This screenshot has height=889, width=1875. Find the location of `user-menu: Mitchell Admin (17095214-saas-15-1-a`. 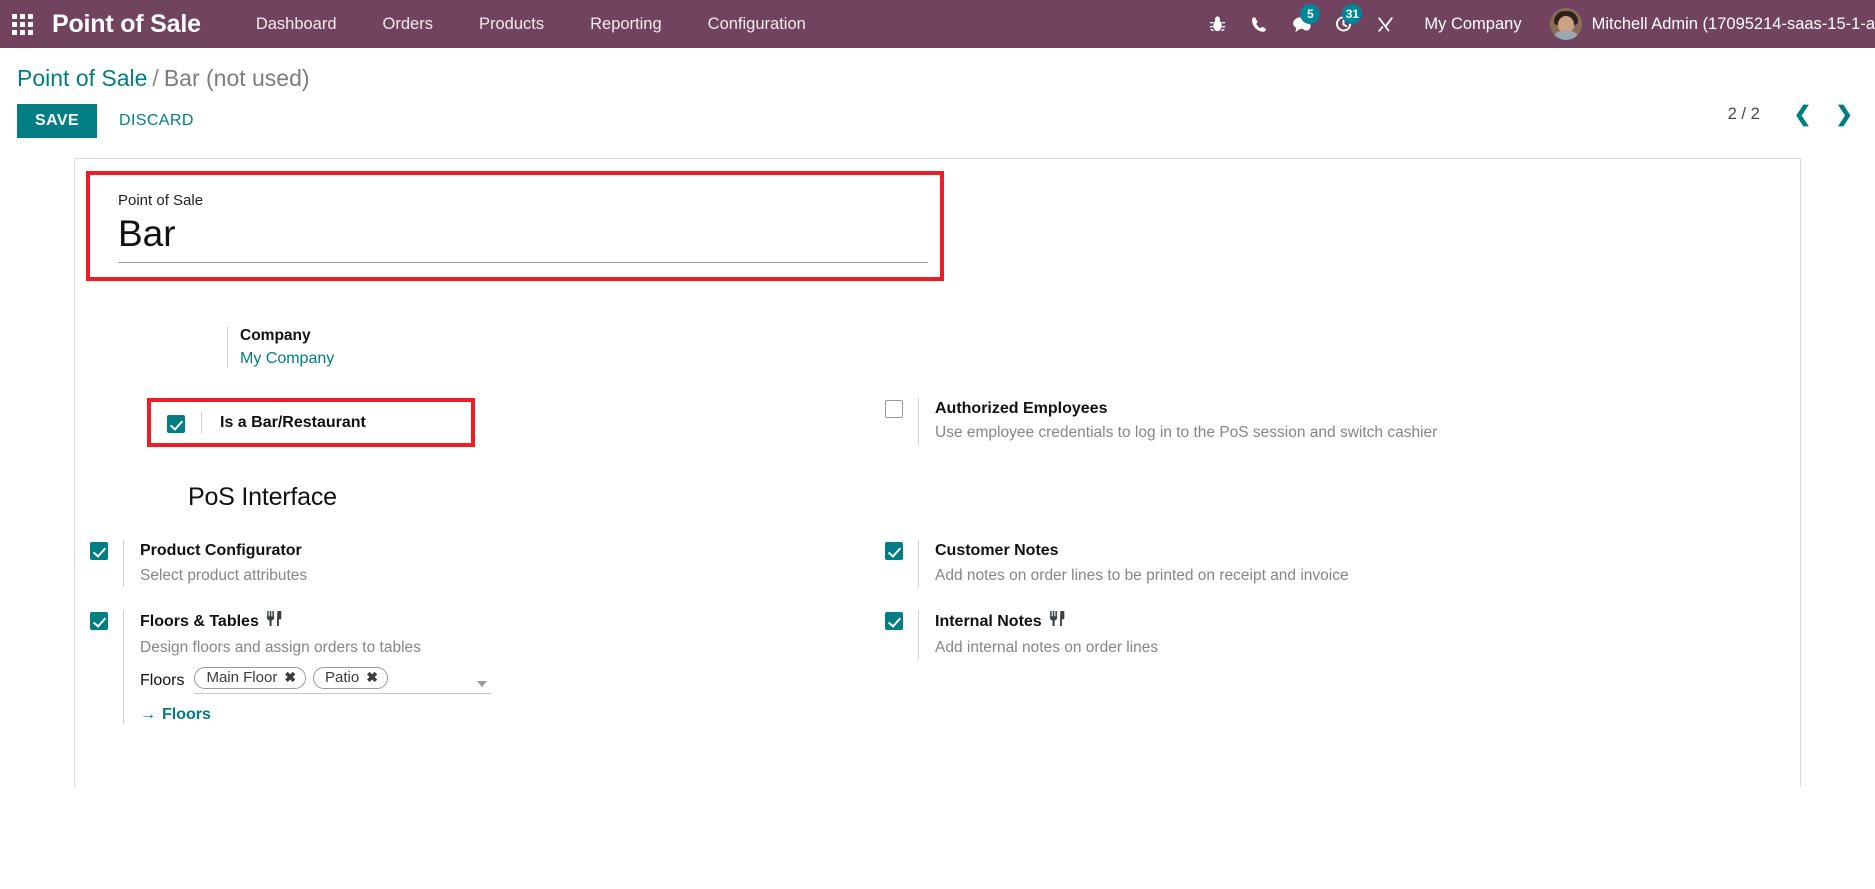

user-menu: Mitchell Admin (17095214-saas-15-1-a is located at coordinates (1707, 24).